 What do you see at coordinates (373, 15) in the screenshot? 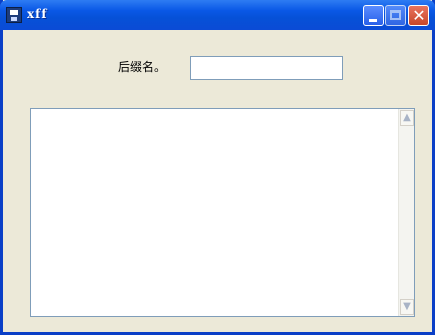
I see `minimize-button` at bounding box center [373, 15].